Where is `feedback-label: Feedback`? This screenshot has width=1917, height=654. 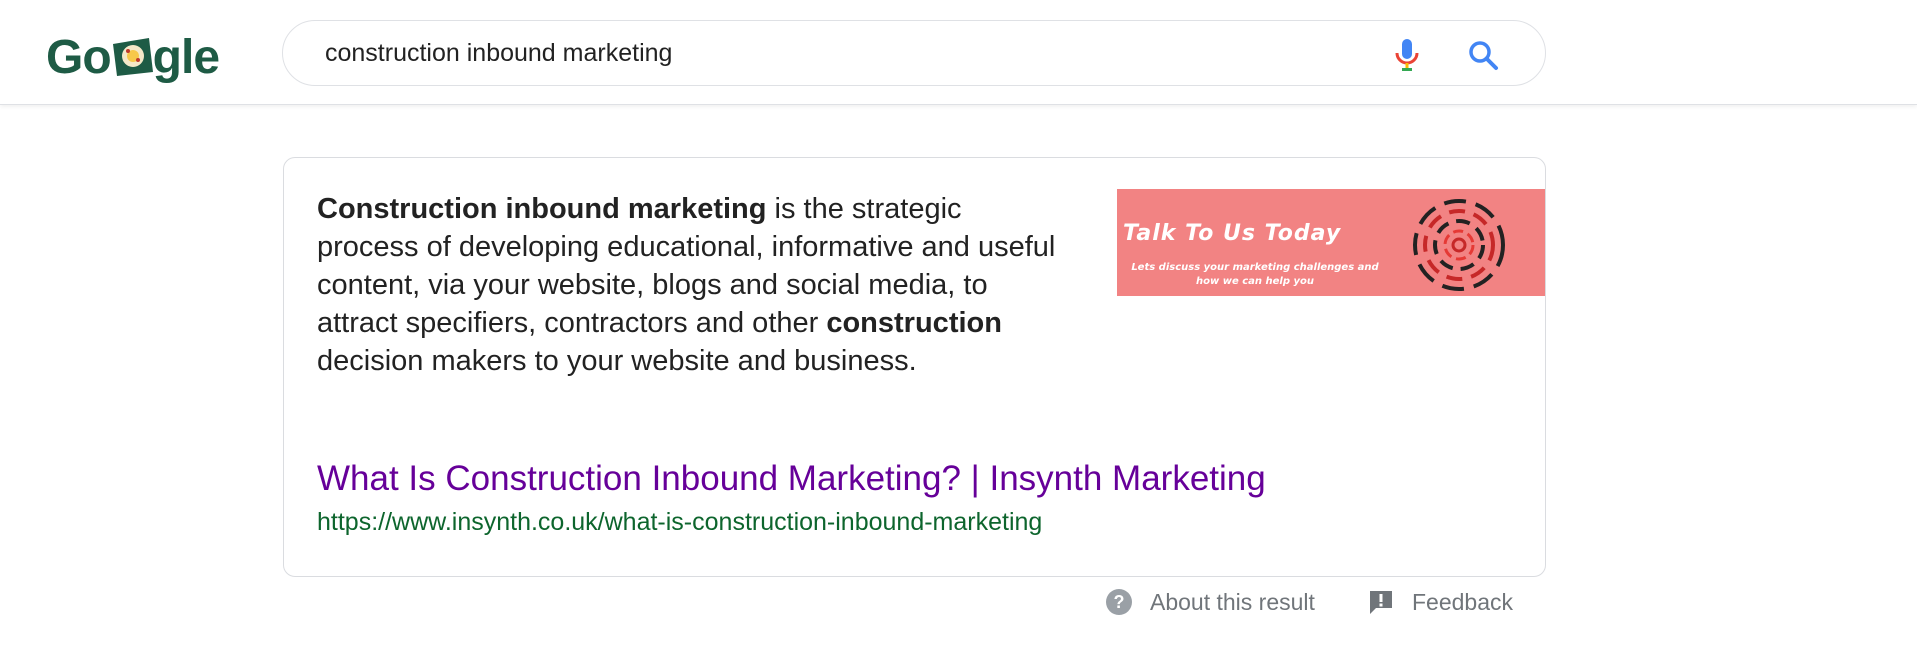 feedback-label: Feedback is located at coordinates (1463, 601).